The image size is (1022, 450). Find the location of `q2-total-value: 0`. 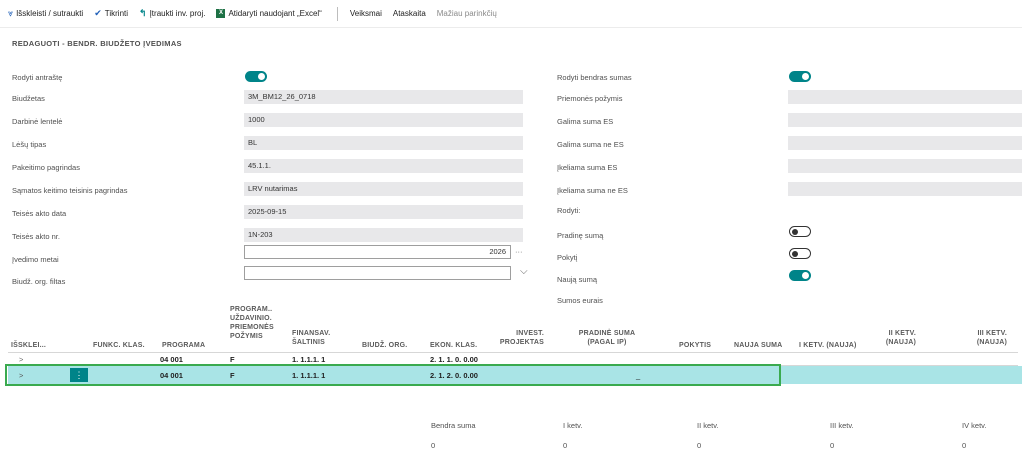

q2-total-value: 0 is located at coordinates (699, 445).